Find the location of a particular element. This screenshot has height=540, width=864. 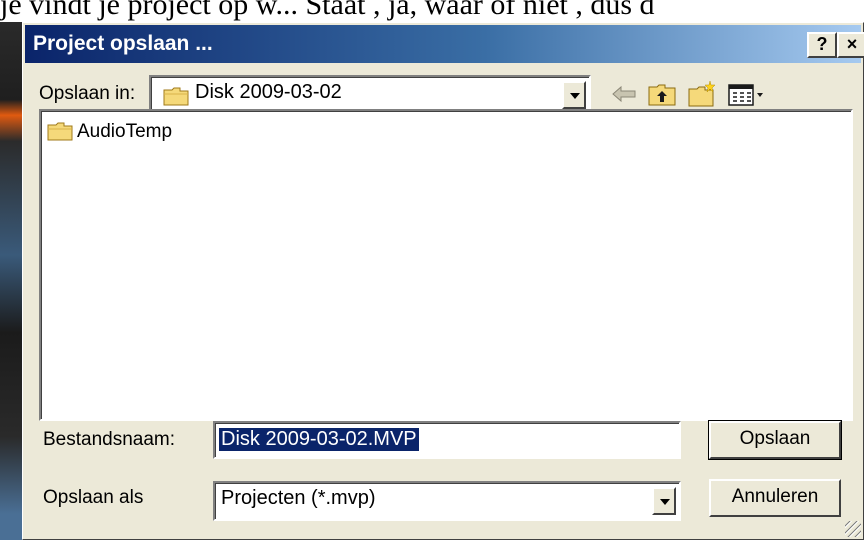

new-folder-icon is located at coordinates (702, 94).